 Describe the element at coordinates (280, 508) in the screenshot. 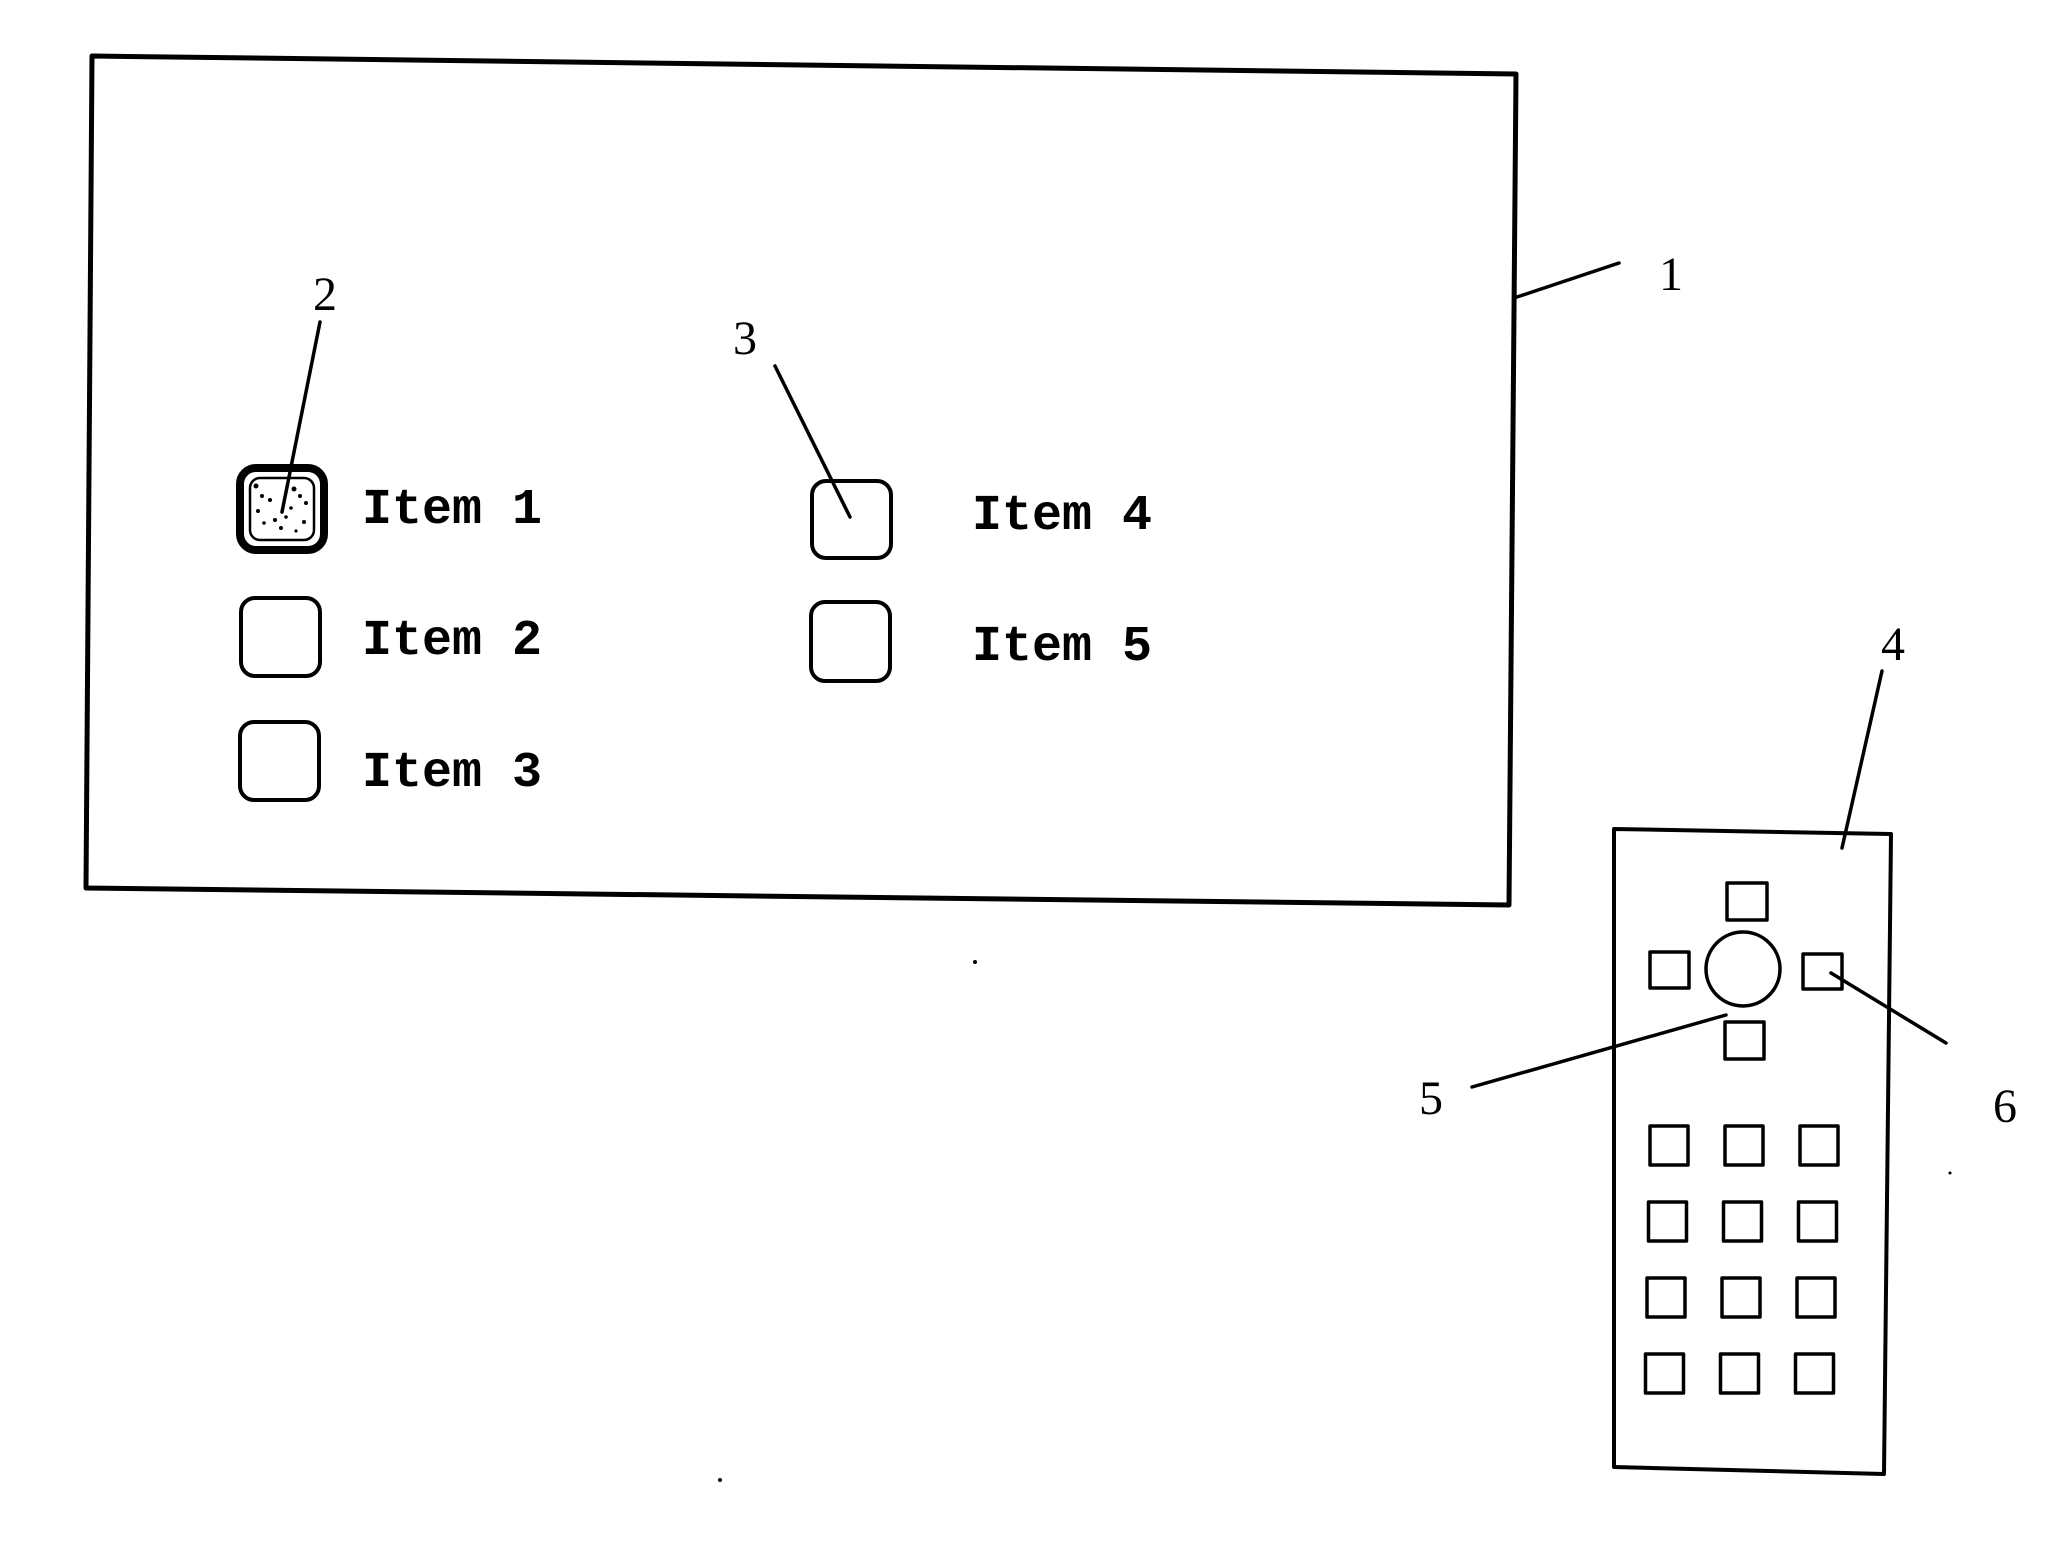

I see `focus-texture-icon` at that location.